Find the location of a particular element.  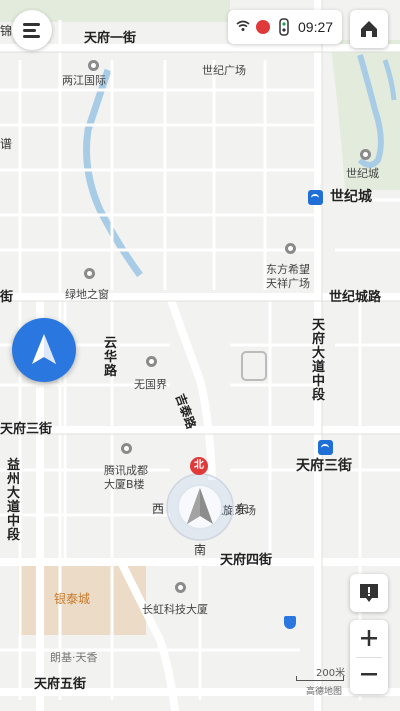

traffic-light-icon is located at coordinates (284, 27).